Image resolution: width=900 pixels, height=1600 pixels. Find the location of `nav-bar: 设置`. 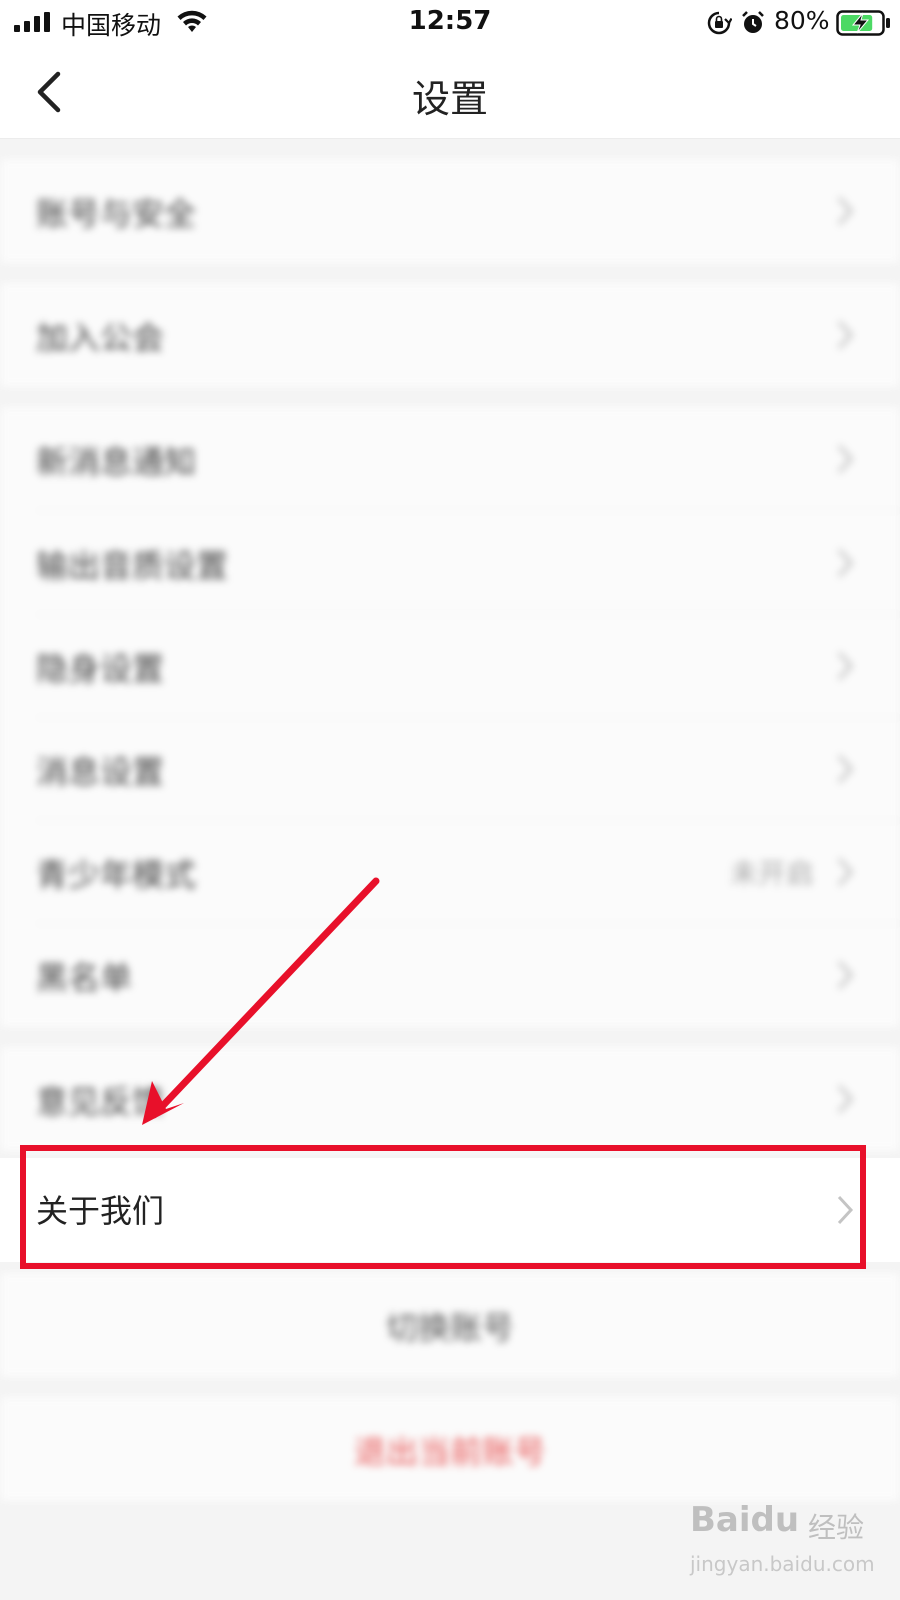

nav-bar: 设置 is located at coordinates (450, 92).